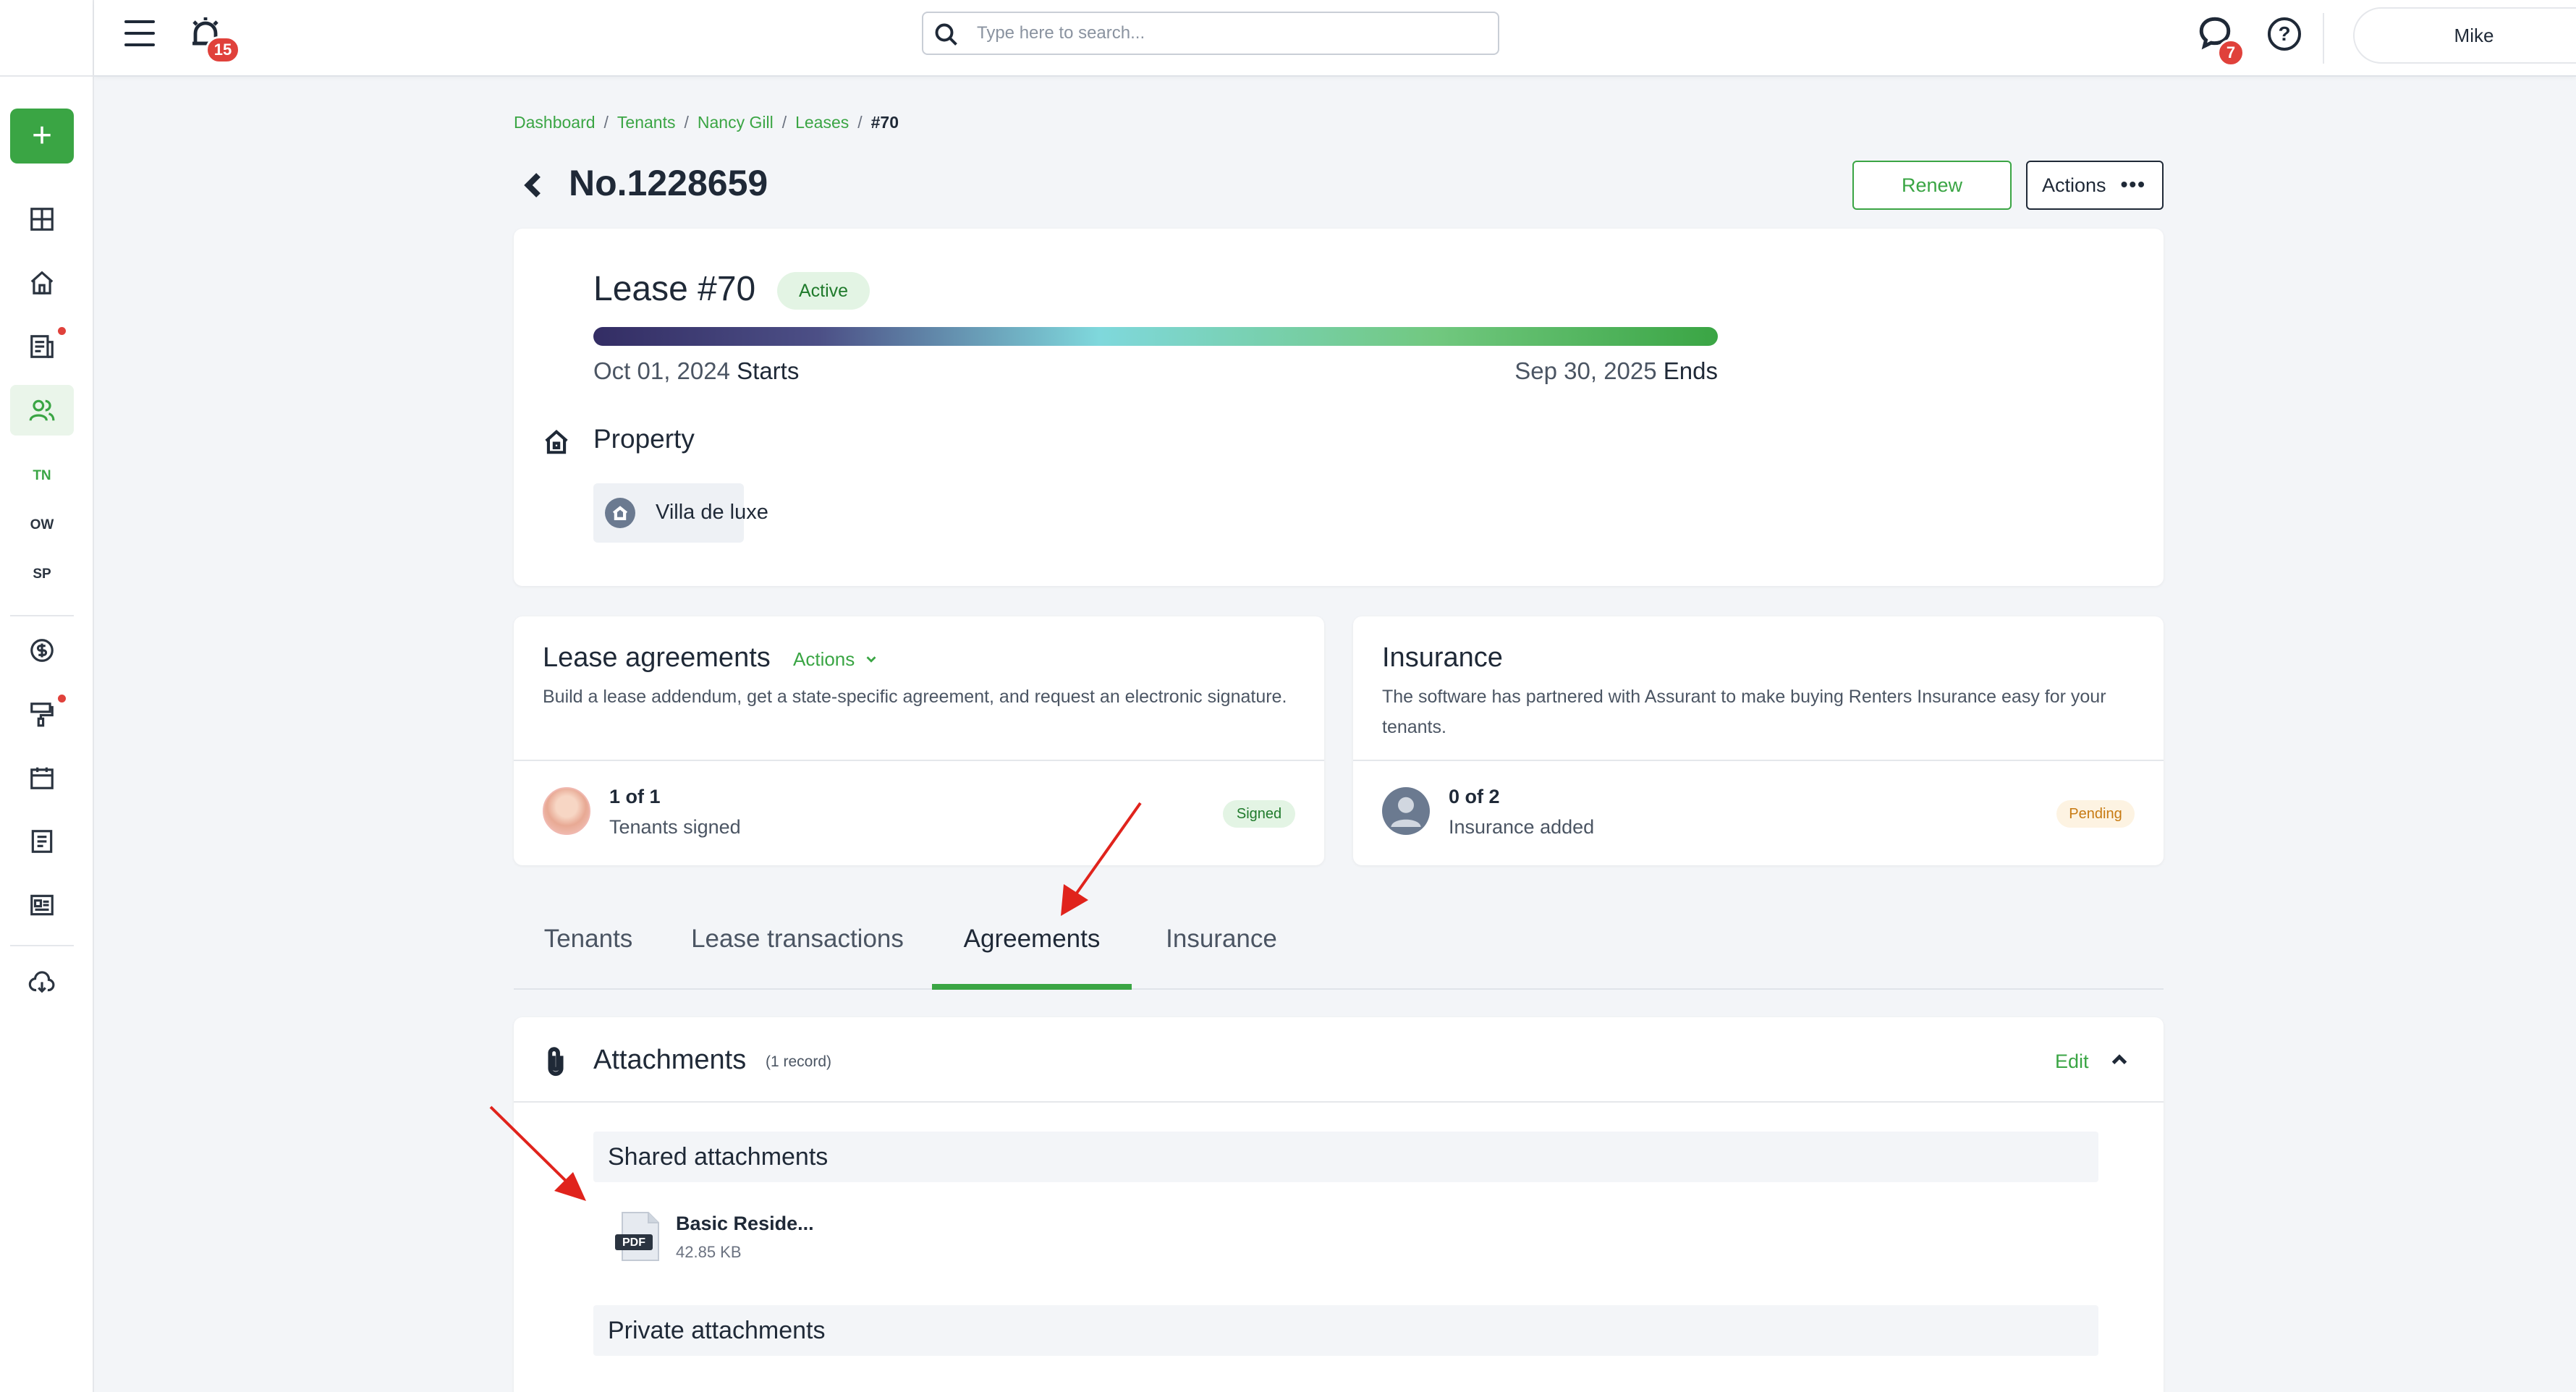  What do you see at coordinates (718, 1157) in the screenshot?
I see `shared-attachments-title: Shared attachments` at bounding box center [718, 1157].